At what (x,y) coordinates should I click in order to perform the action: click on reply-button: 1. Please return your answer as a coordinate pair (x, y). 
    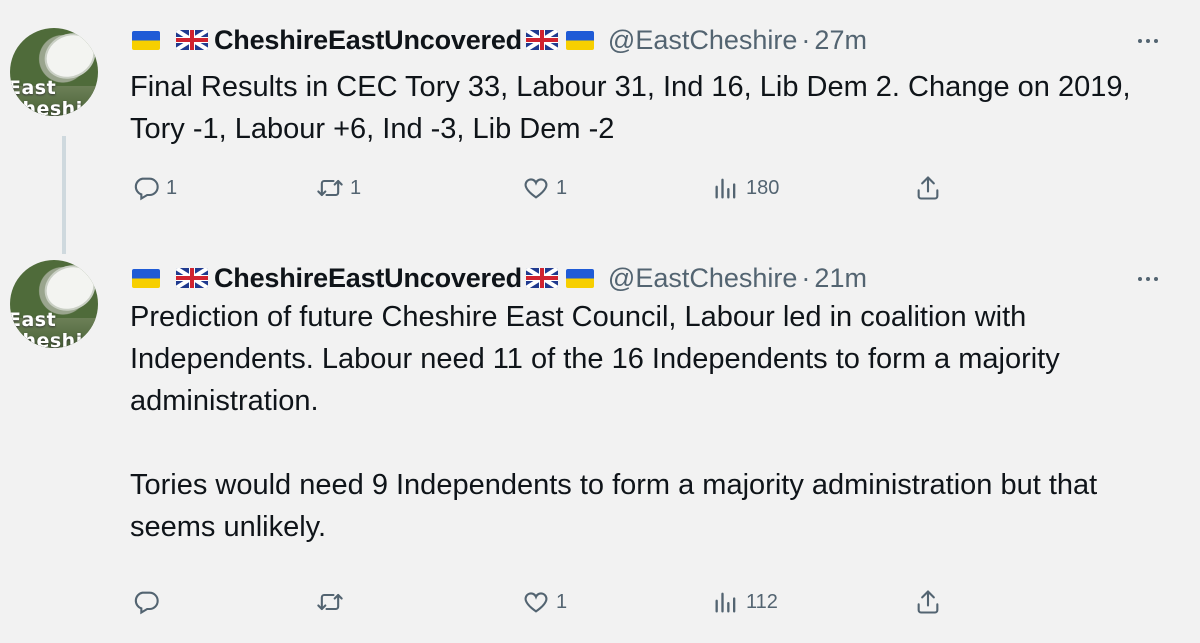
    Looking at the image, I should click on (154, 188).